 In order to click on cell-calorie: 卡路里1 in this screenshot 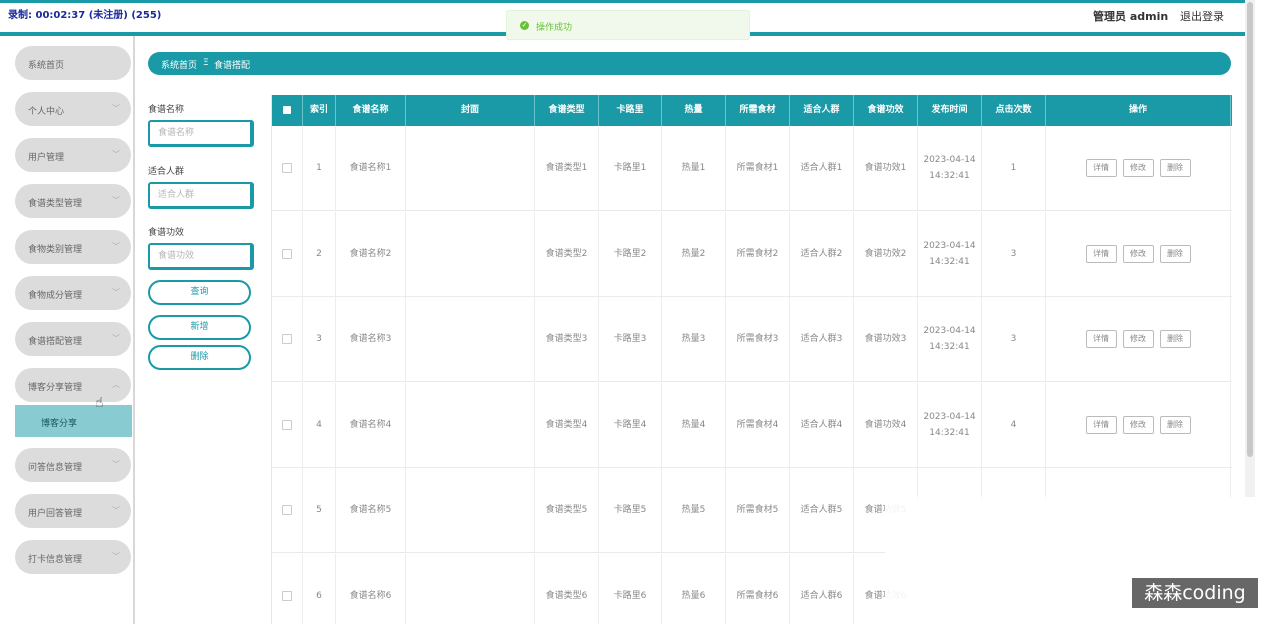, I will do `click(630, 168)`.